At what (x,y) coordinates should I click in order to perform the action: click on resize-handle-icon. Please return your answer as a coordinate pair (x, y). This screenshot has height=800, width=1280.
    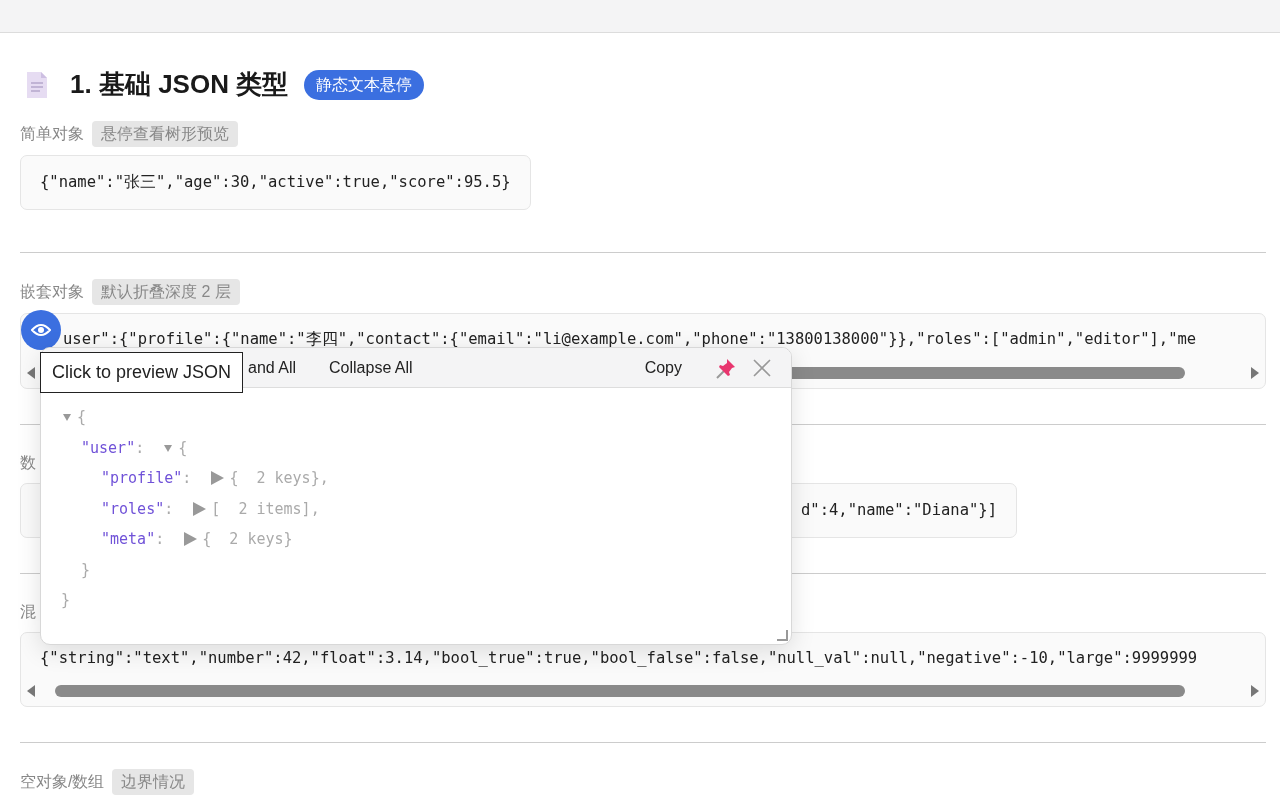
    Looking at the image, I should click on (782, 635).